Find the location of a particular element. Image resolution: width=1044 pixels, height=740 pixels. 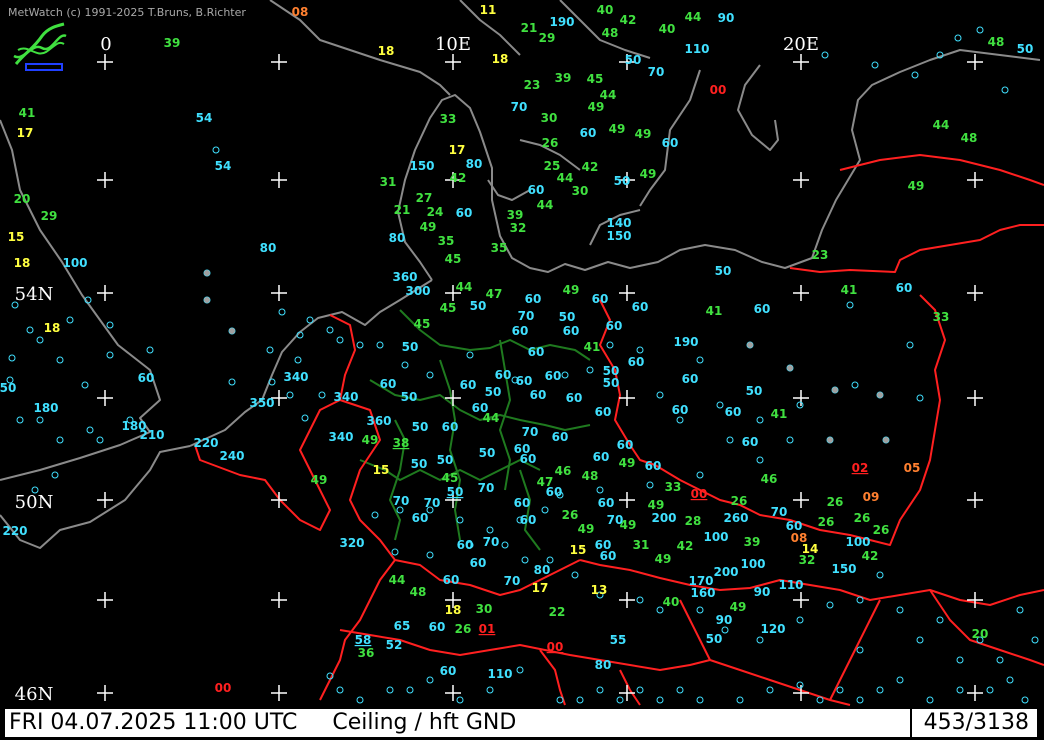

ceiling-observation: 29 is located at coordinates (547, 38).